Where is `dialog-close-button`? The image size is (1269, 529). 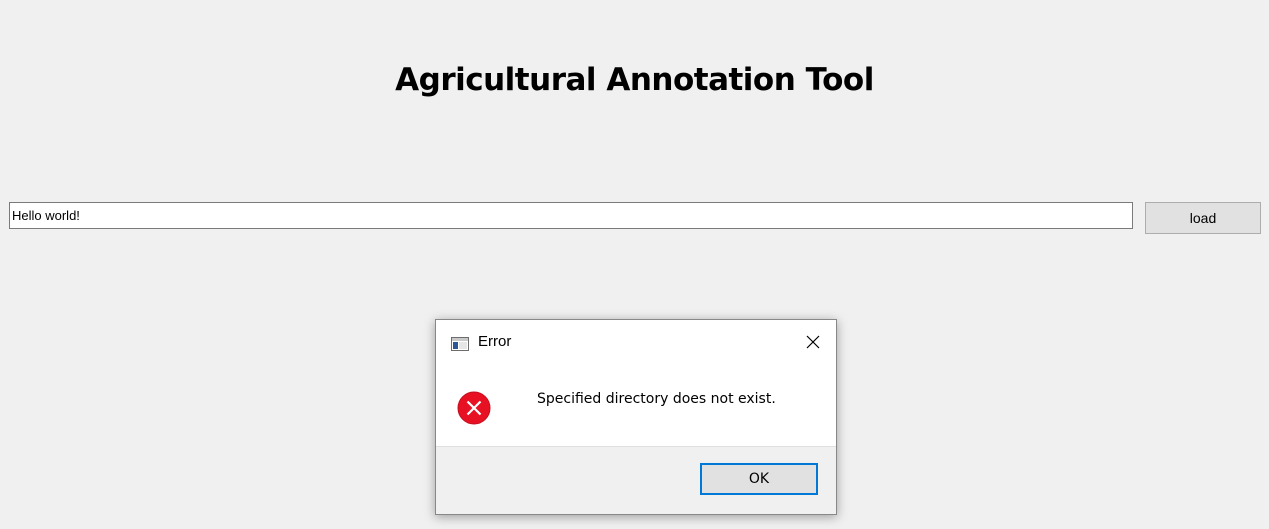 dialog-close-button is located at coordinates (813, 343).